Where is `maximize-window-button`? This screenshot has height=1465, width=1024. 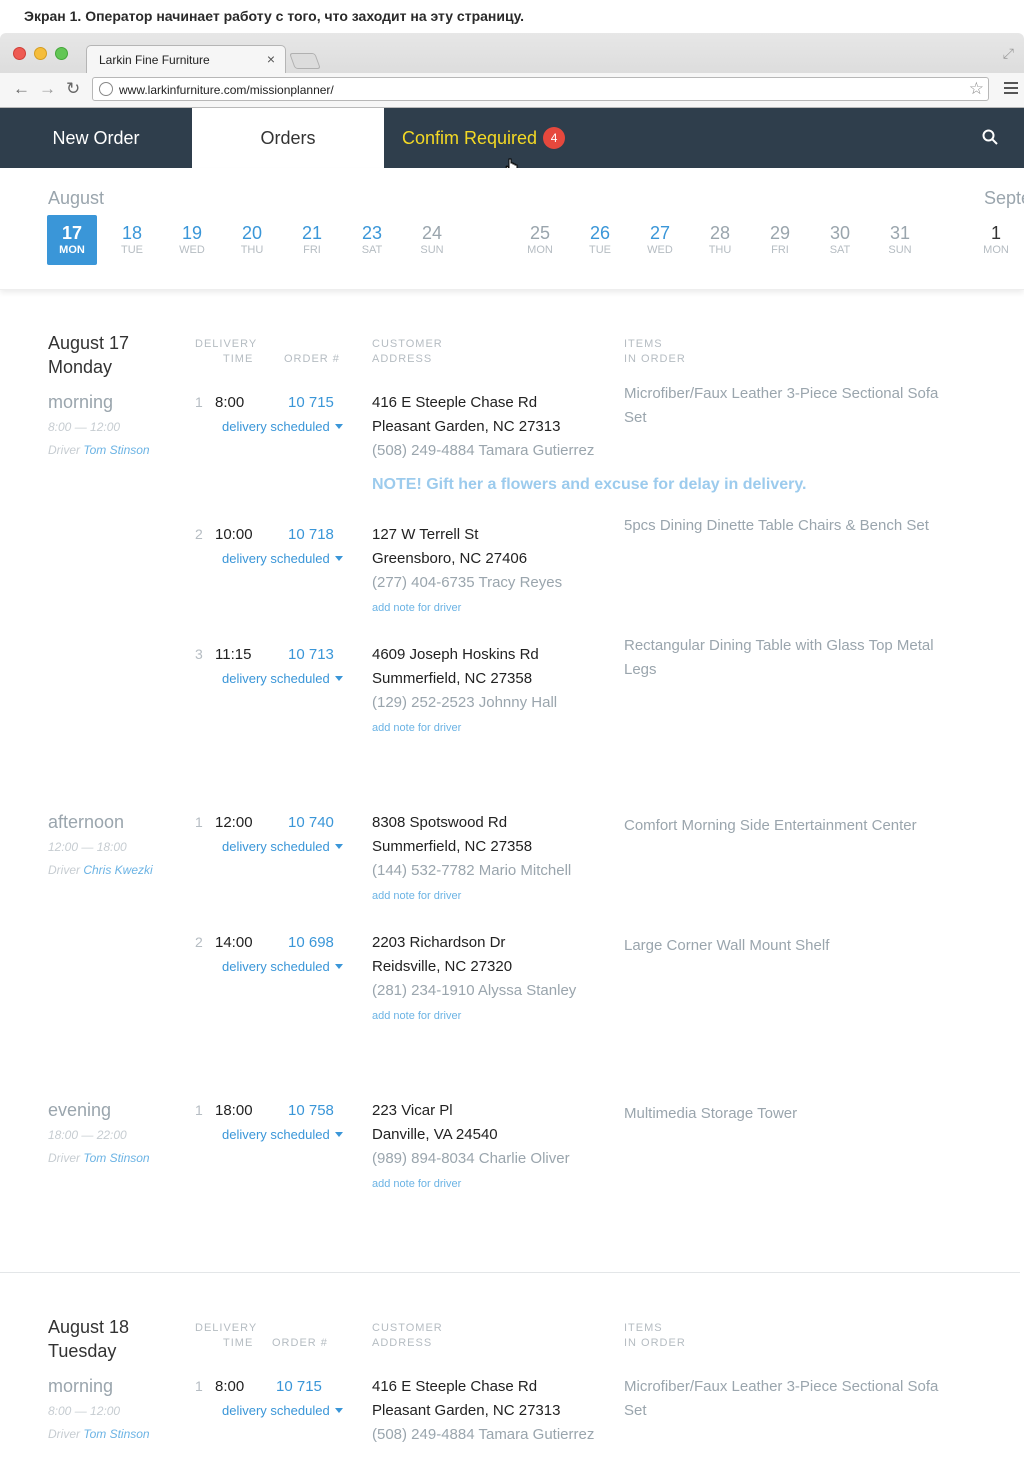 maximize-window-button is located at coordinates (61, 53).